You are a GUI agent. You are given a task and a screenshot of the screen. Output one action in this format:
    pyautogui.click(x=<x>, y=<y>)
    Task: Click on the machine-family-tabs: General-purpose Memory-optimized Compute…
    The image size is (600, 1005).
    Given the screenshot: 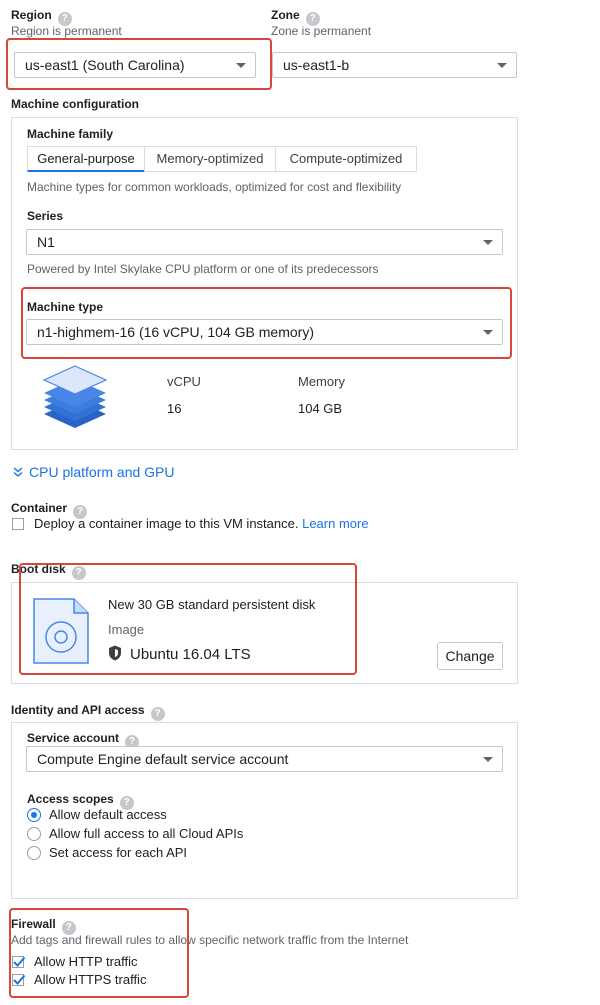 What is the action you would take?
    pyautogui.click(x=222, y=159)
    